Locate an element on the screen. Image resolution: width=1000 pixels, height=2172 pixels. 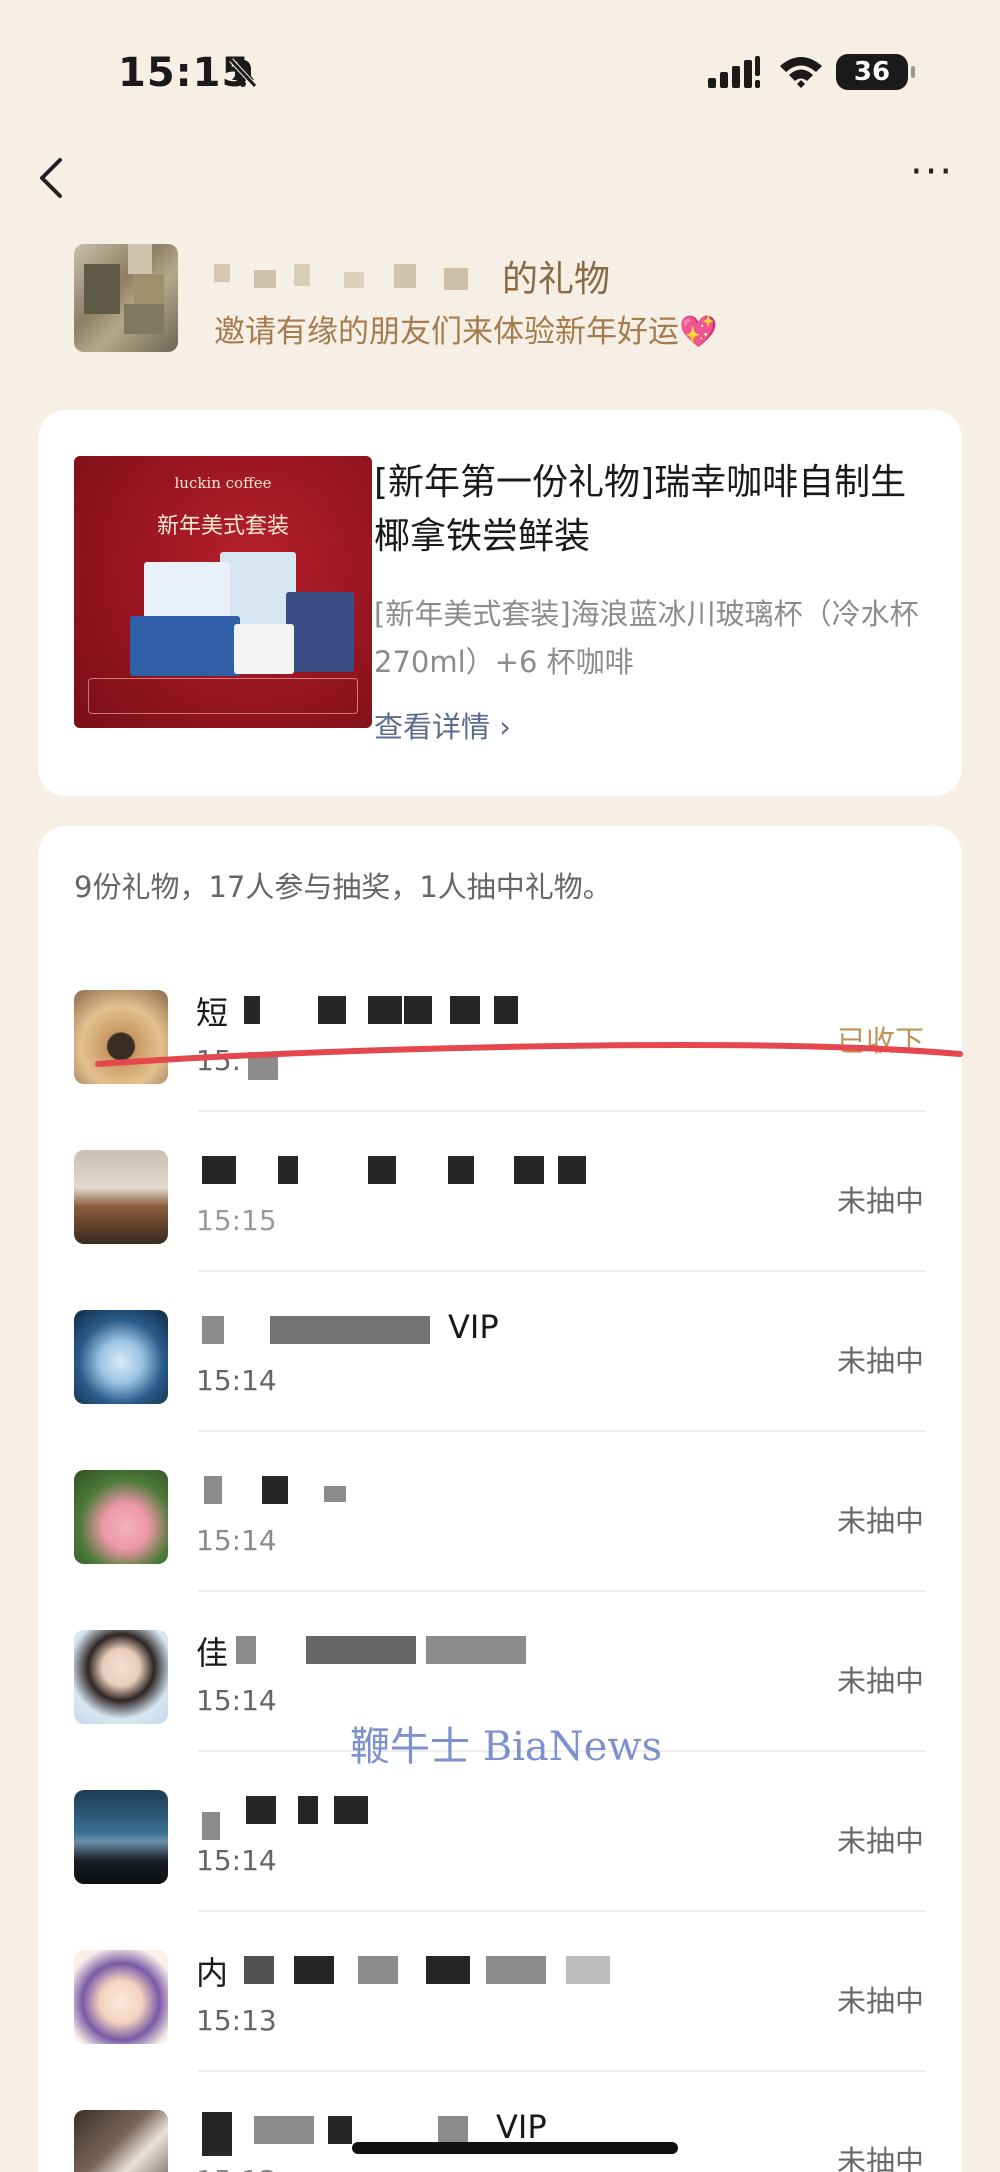
sender-header: 的礼物 邀请有缘的朋友们来体验新年好运💖 is located at coordinates (504, 299).